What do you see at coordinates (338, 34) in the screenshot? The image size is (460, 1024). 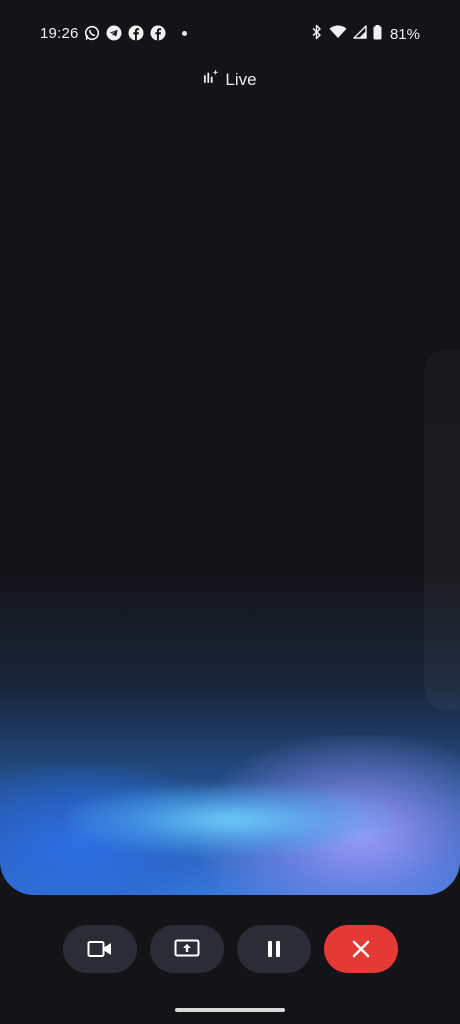 I see `wifi-icon` at bounding box center [338, 34].